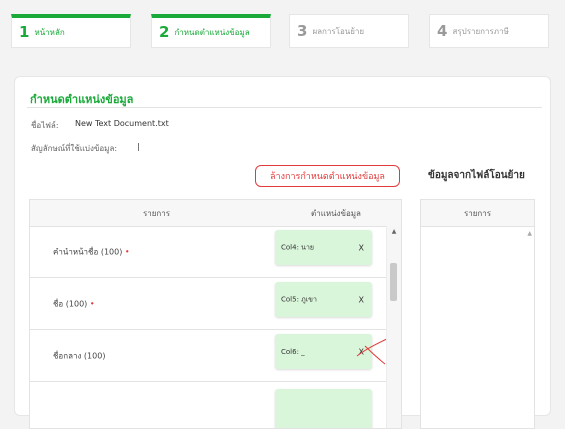 The image size is (565, 429). I want to click on table-row: คำนำหน้าชื่อ (100) • Col4: นาย X, so click(209, 252).